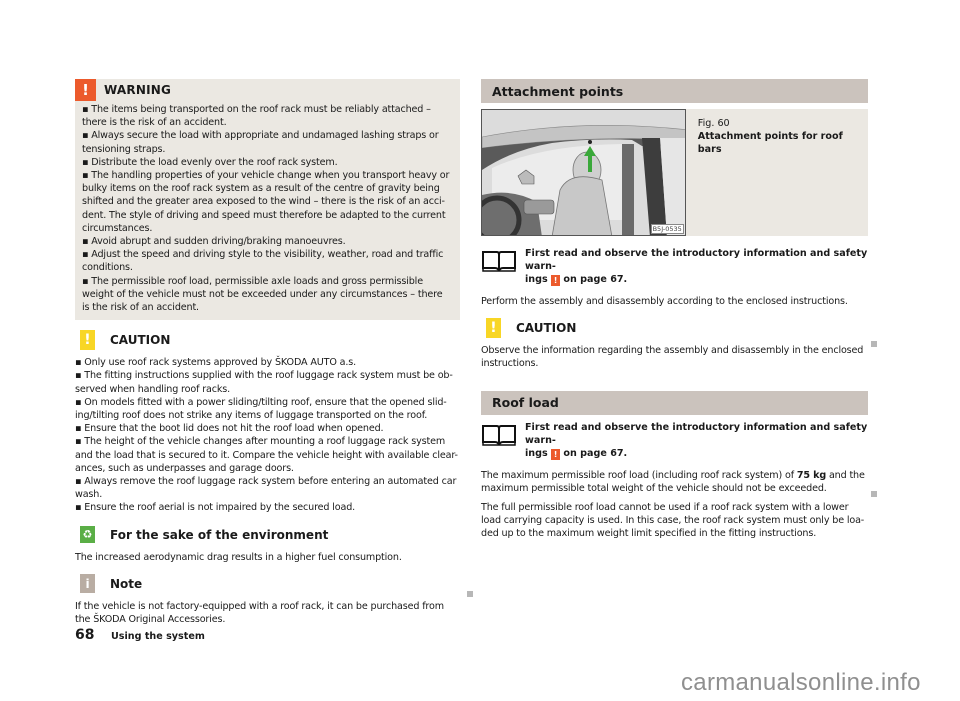 This screenshot has width=960, height=701. What do you see at coordinates (267, 584) in the screenshot?
I see `note-header: i Note` at bounding box center [267, 584].